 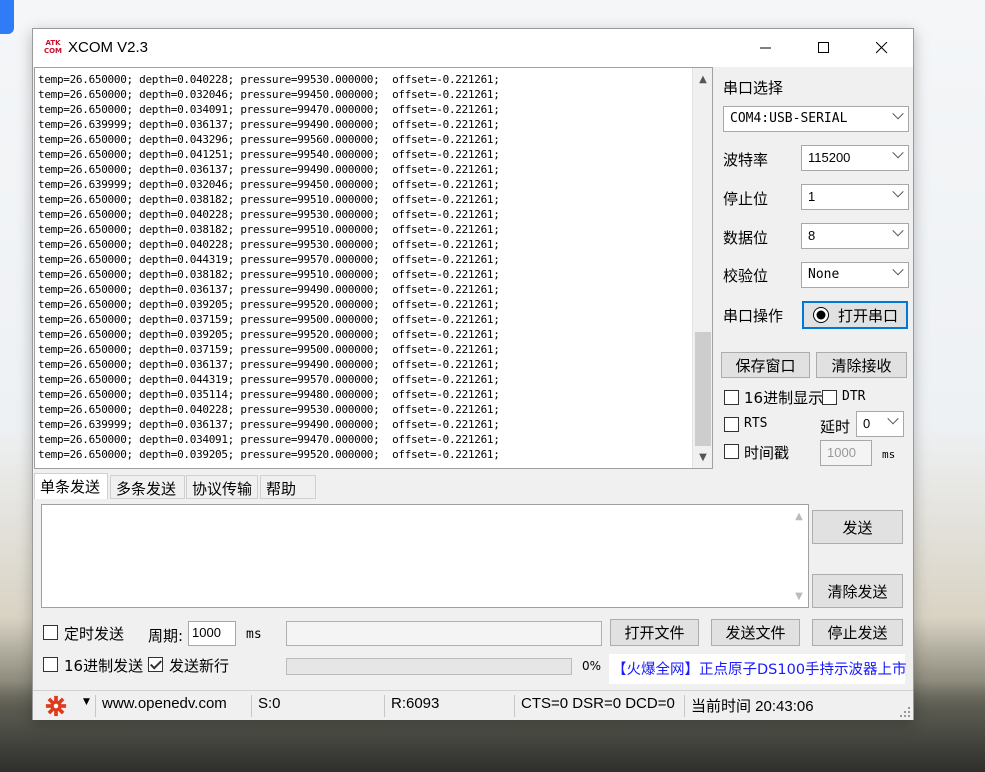 What do you see at coordinates (654, 632) in the screenshot?
I see `open-file-button: 打开文件` at bounding box center [654, 632].